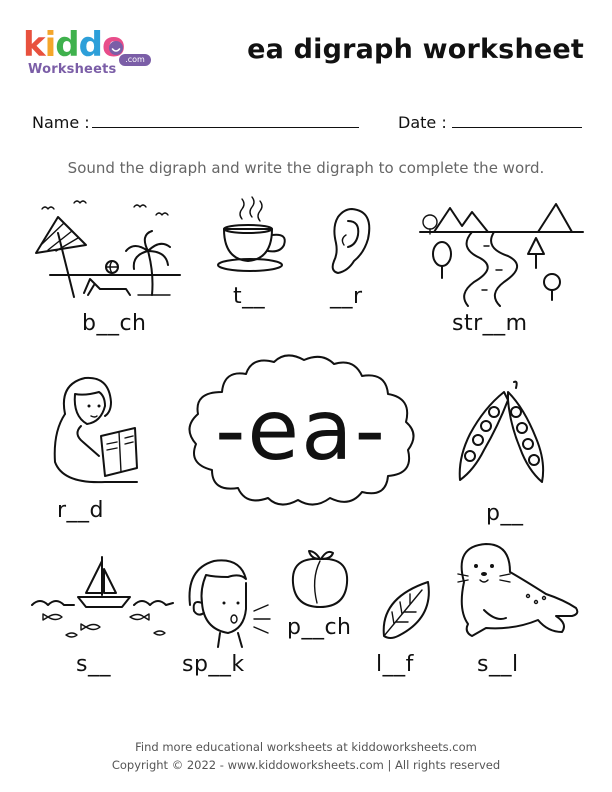  What do you see at coordinates (319, 627) in the screenshot?
I see `word-peach: p__ch` at bounding box center [319, 627].